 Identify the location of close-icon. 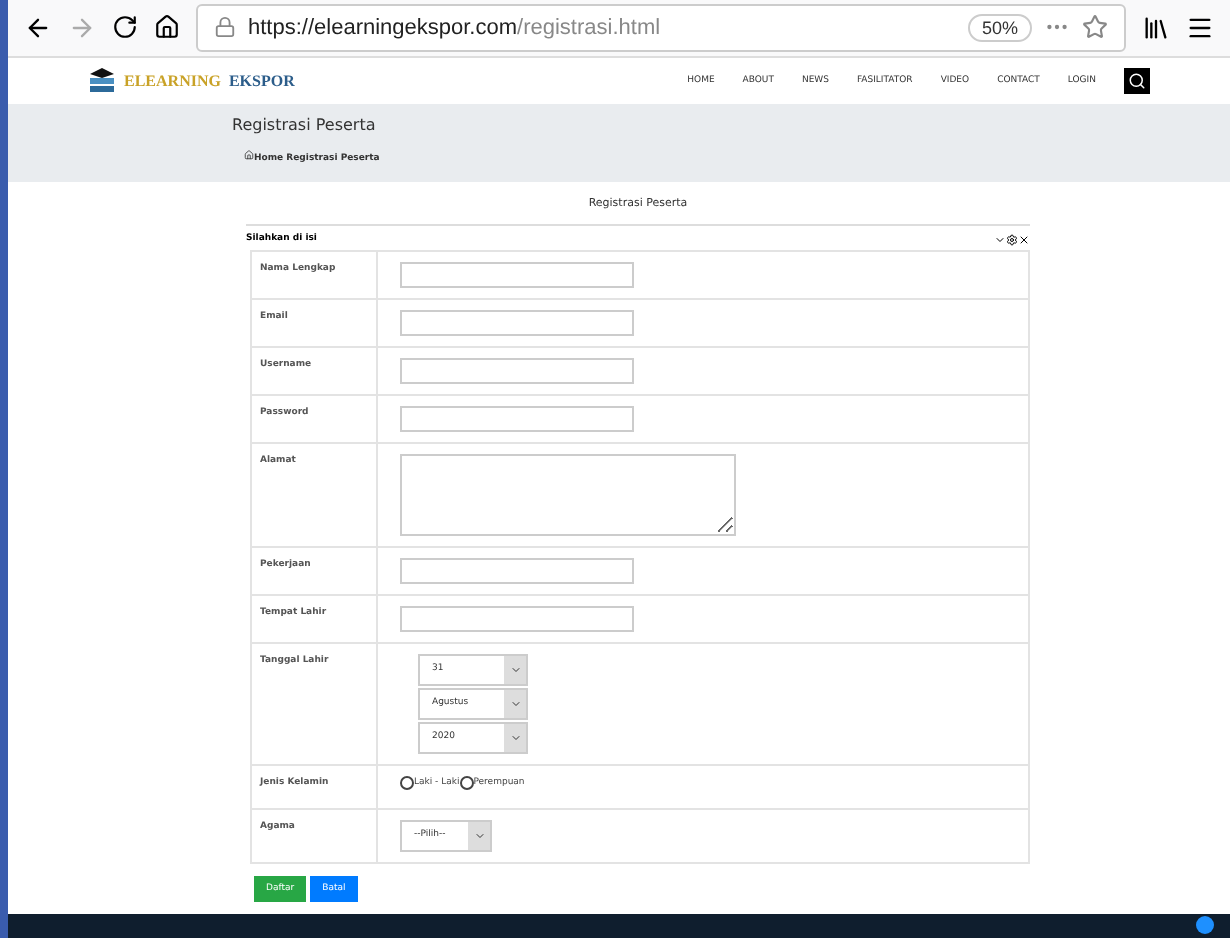
(1024, 239).